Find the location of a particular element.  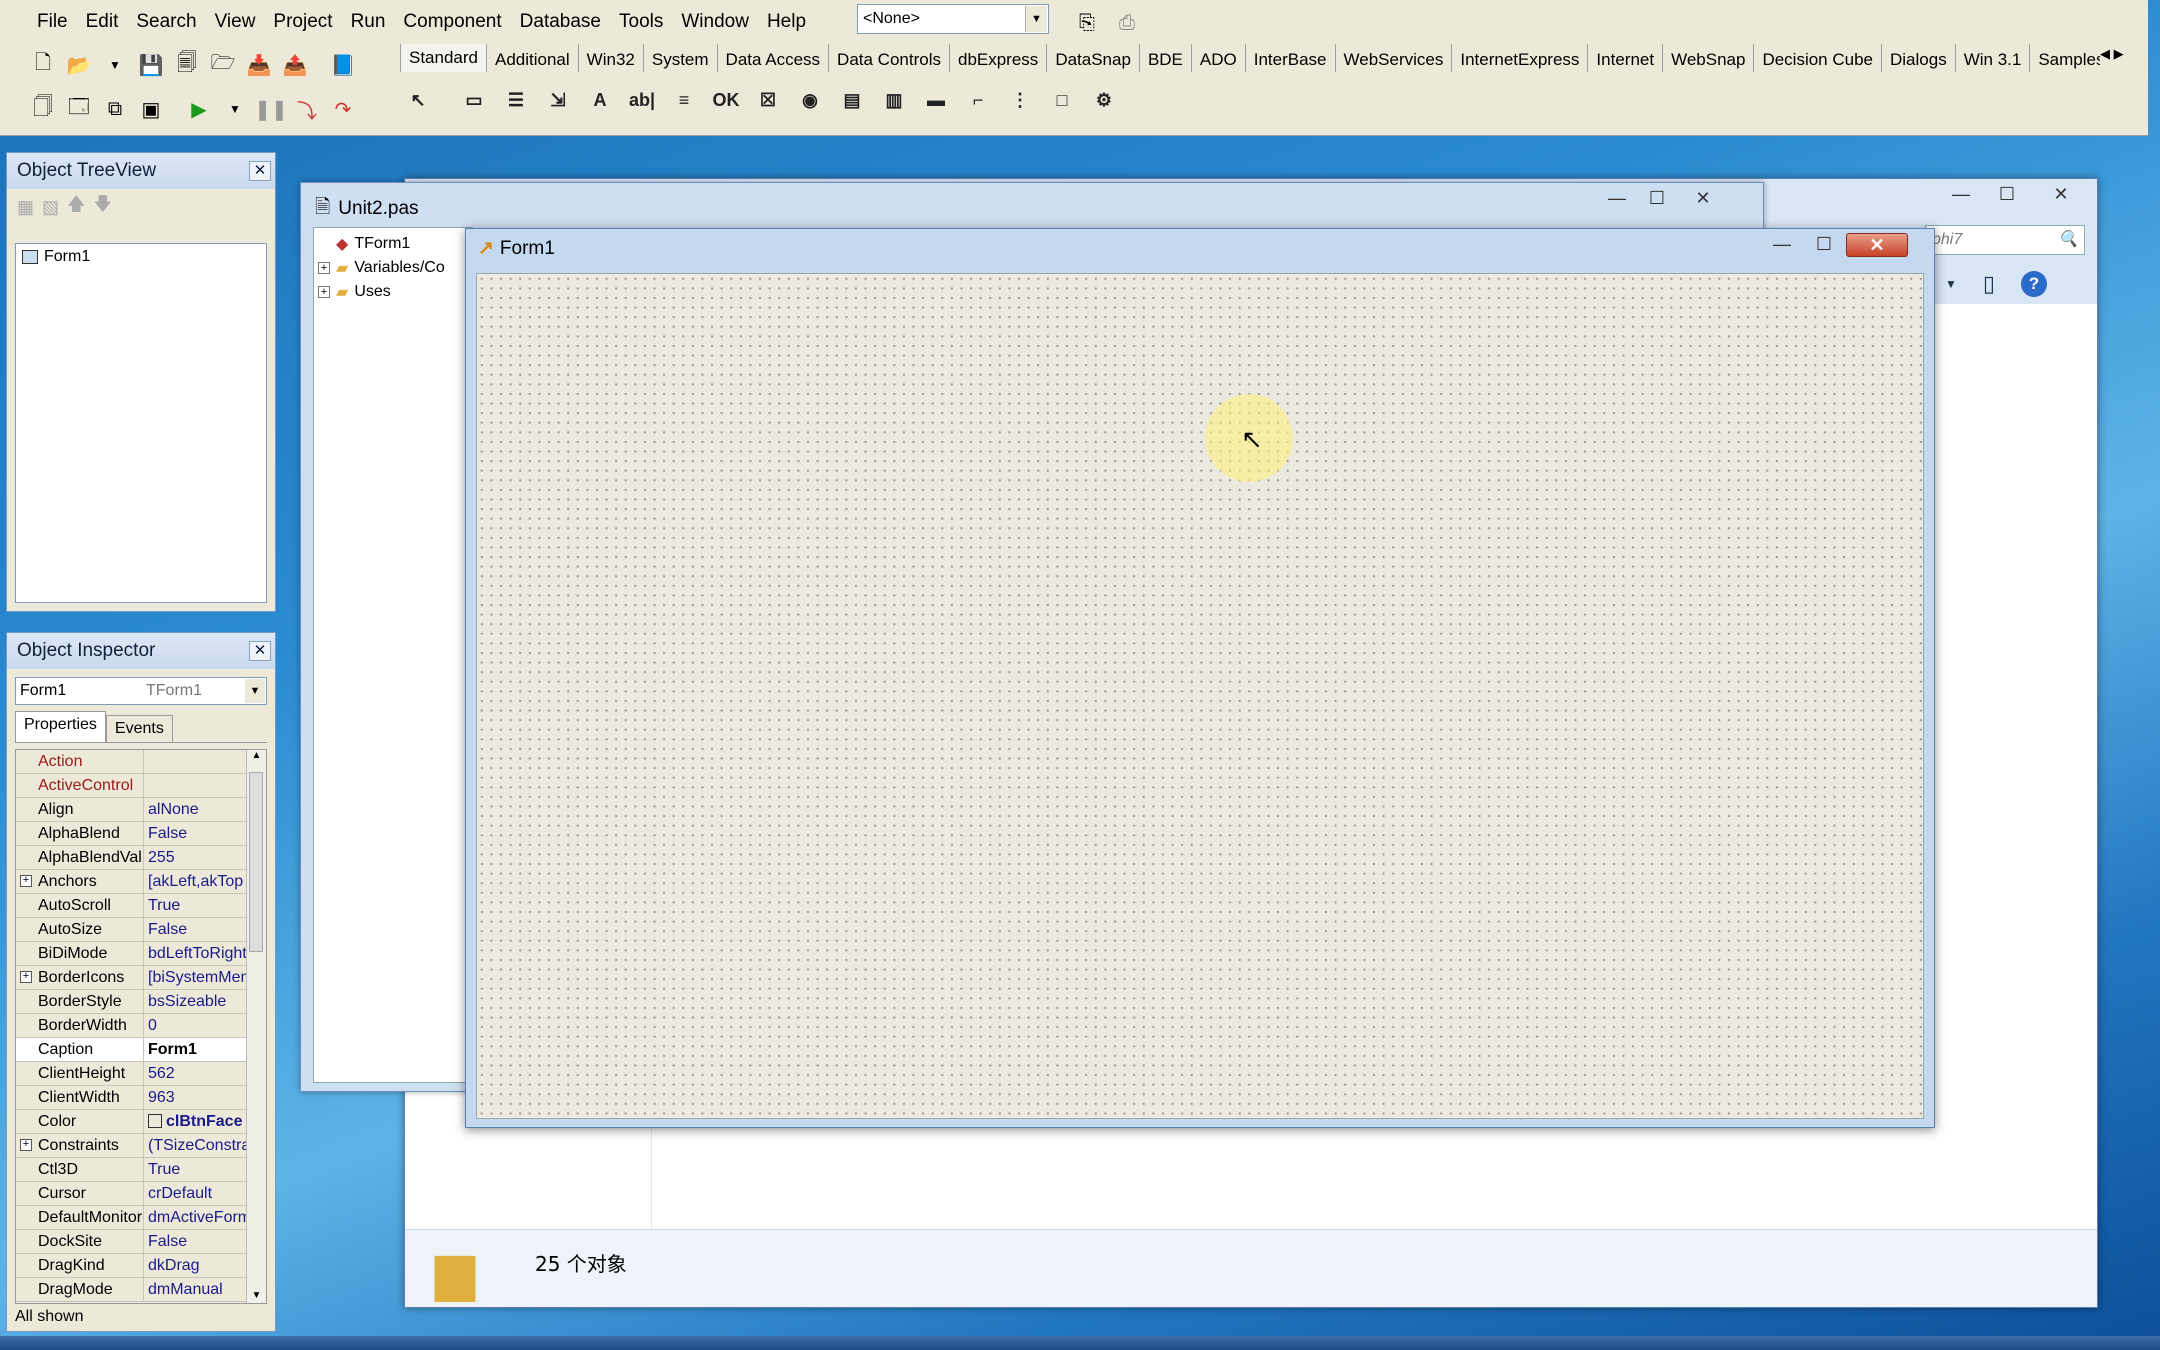

menu-window: Window is located at coordinates (715, 22).